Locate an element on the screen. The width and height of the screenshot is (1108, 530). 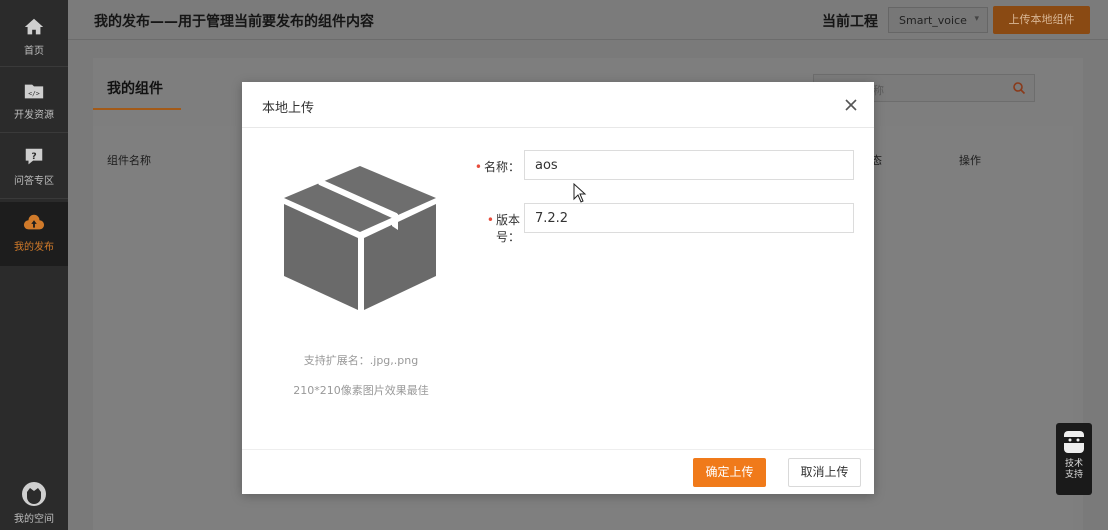
project-select-value: Smart_voice is located at coordinates (933, 20).